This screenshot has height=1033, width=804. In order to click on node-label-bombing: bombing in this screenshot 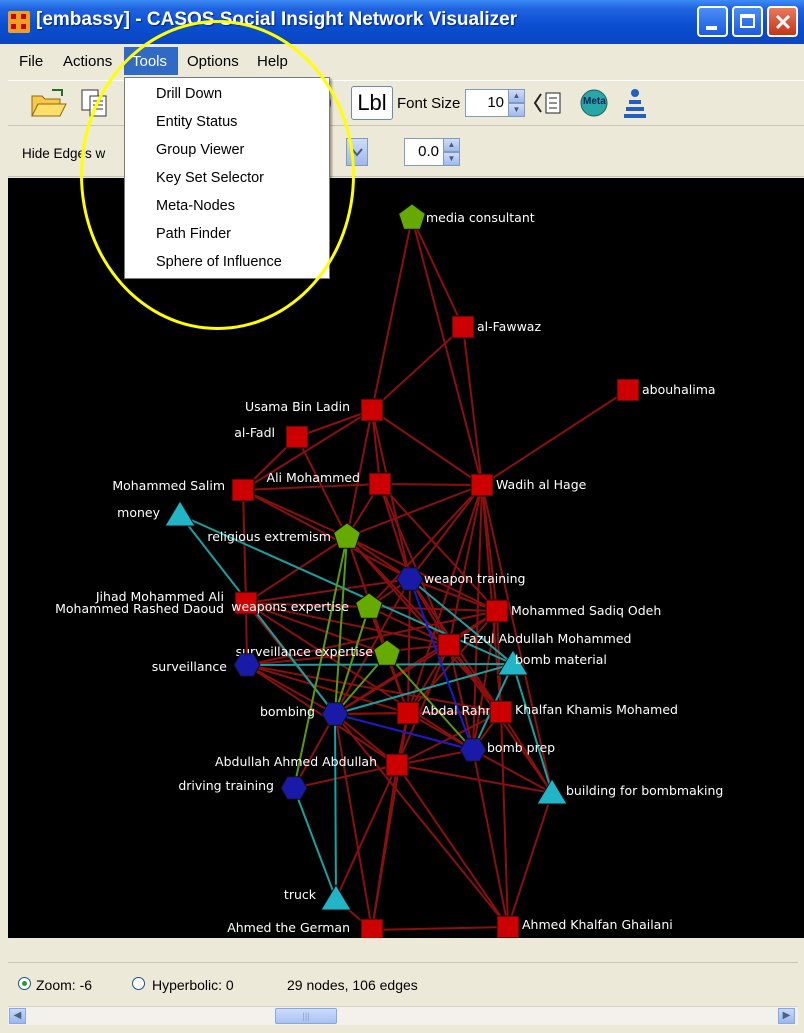, I will do `click(287, 711)`.